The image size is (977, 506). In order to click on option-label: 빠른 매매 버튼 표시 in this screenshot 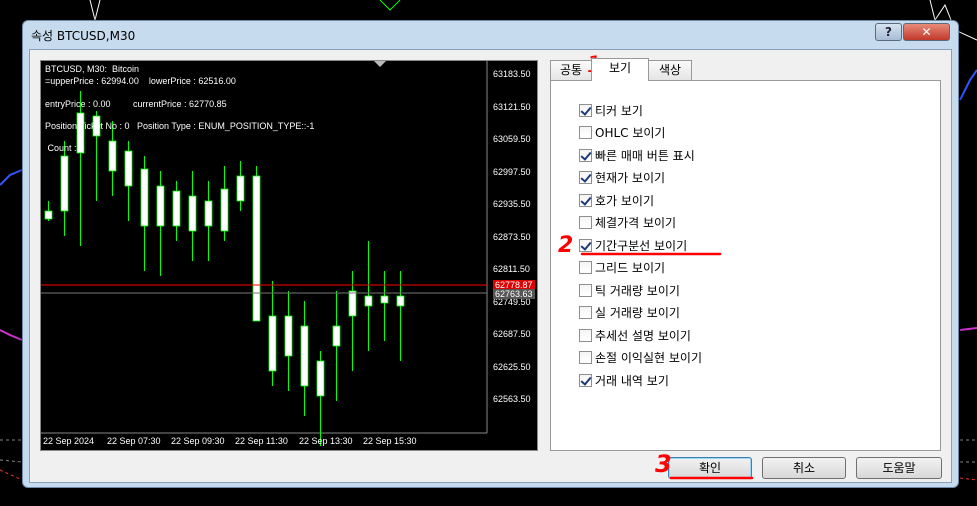, I will do `click(645, 155)`.